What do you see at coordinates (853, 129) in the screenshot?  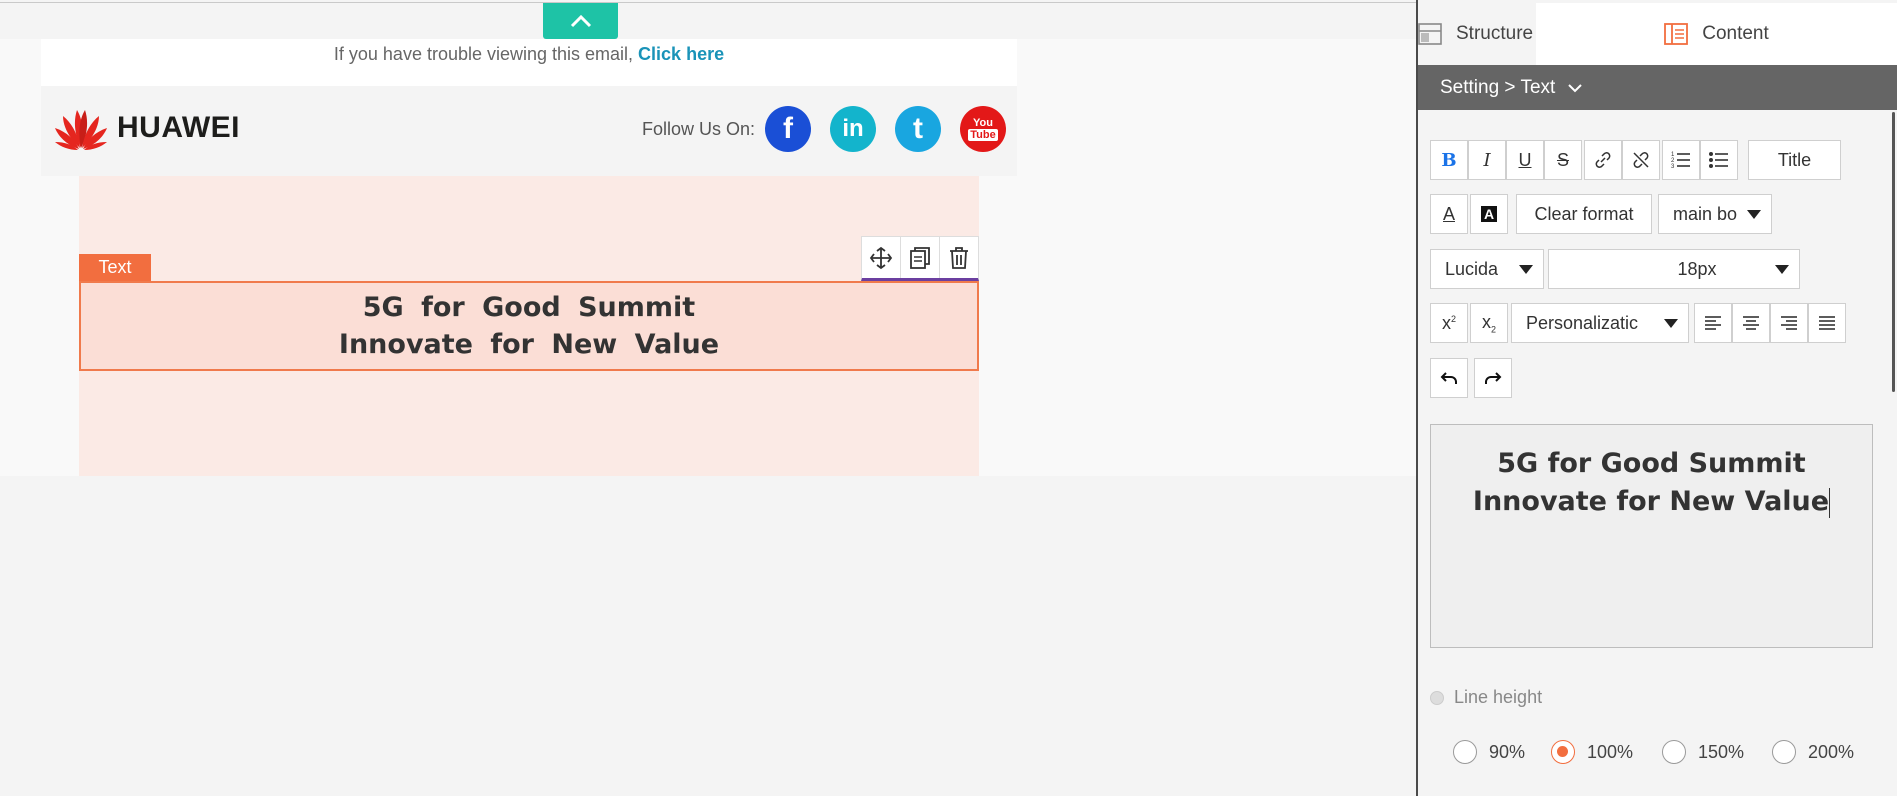 I see `linkedin-icon: in` at bounding box center [853, 129].